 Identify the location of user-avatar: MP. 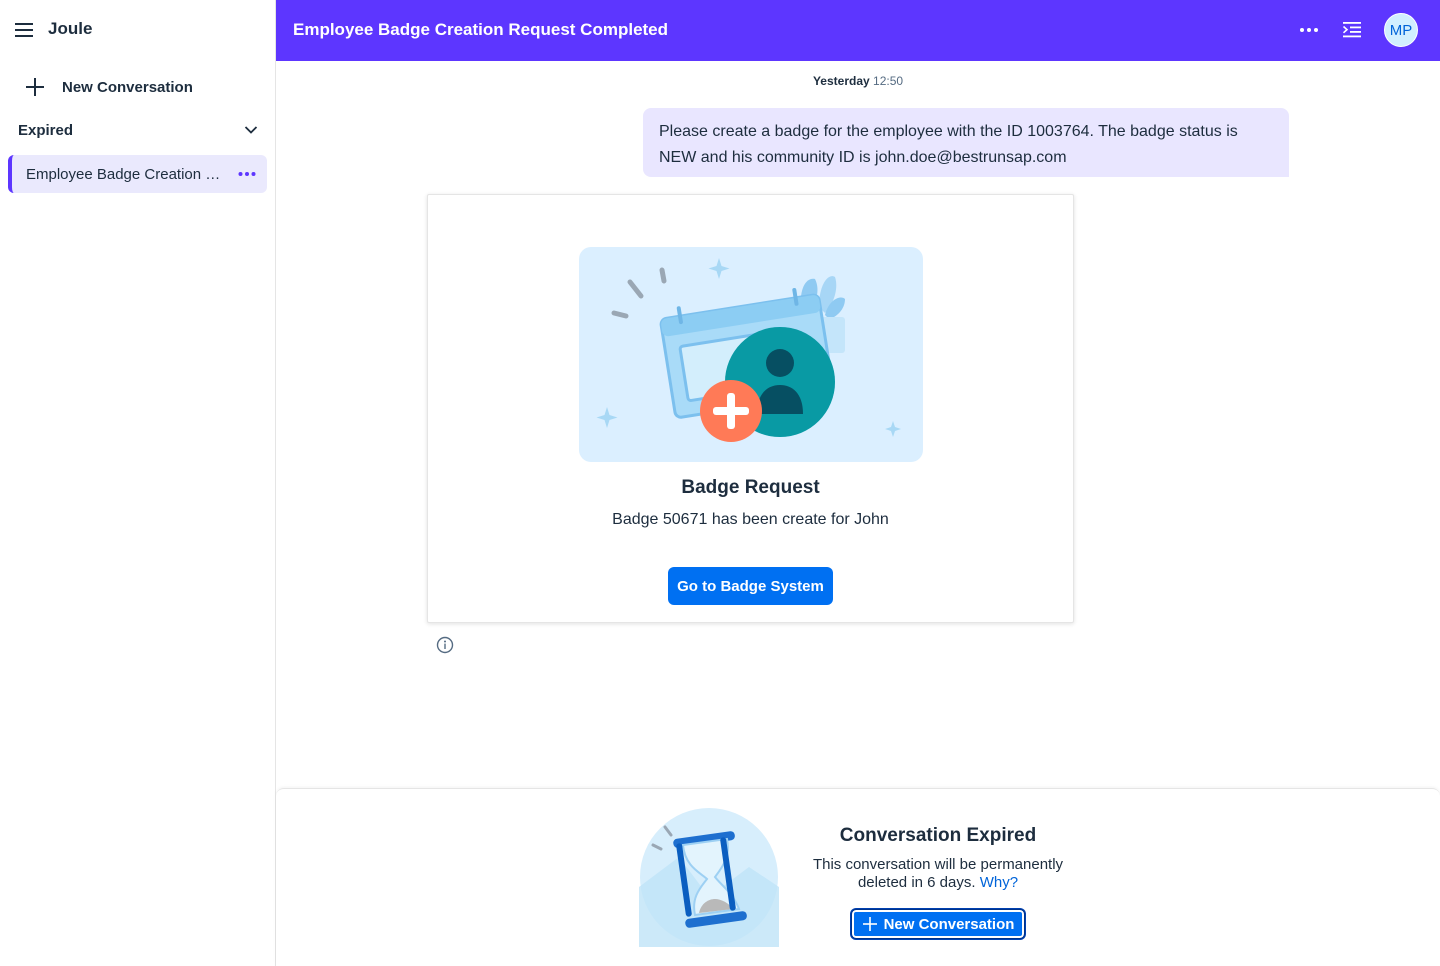
(1401, 30).